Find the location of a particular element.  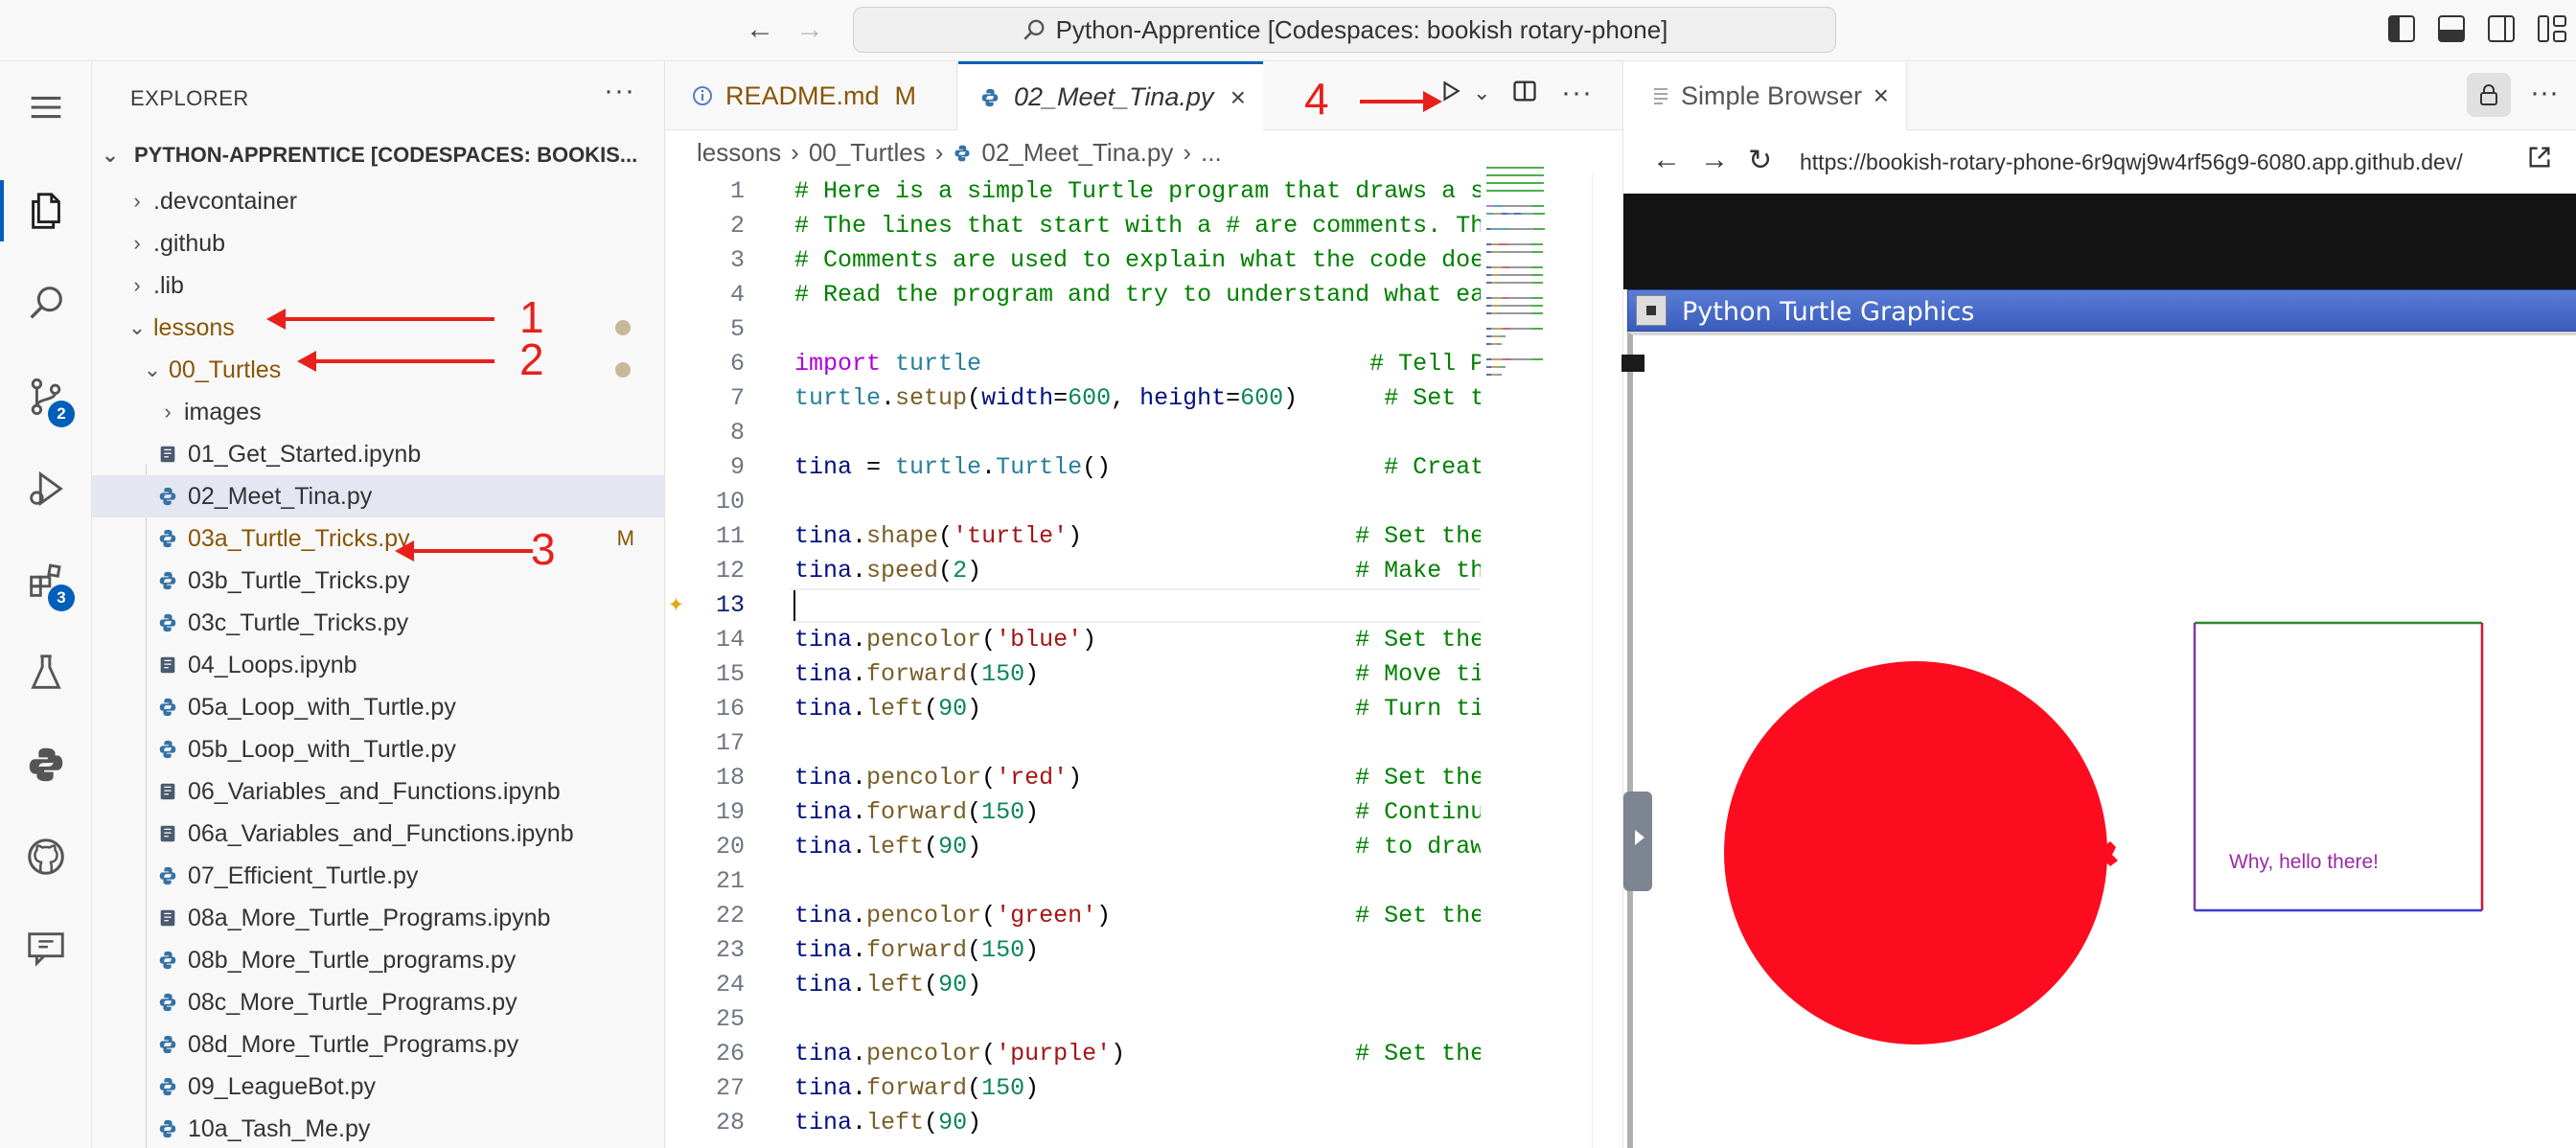

file-item: 08d_More_Turtle_Programs.py is located at coordinates (378, 1044).